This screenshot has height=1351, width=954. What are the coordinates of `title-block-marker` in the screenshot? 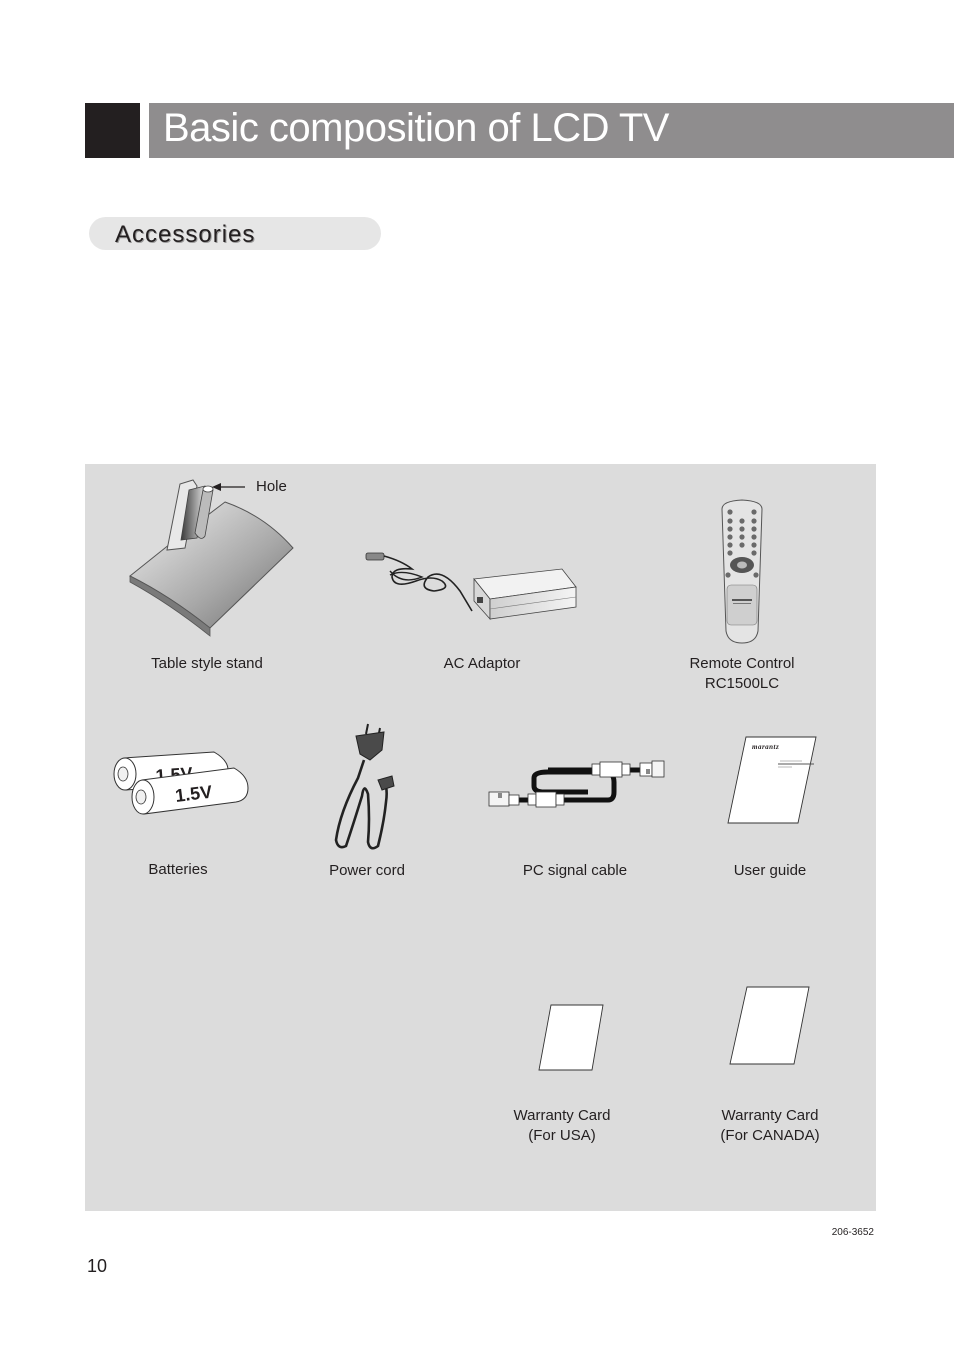 It's located at (112, 130).